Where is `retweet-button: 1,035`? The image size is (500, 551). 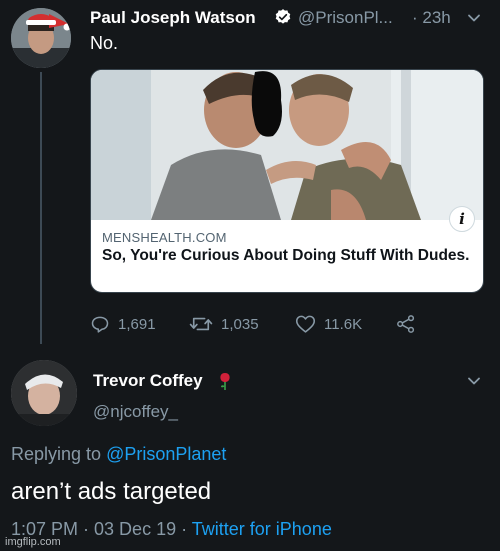 retweet-button: 1,035 is located at coordinates (224, 324).